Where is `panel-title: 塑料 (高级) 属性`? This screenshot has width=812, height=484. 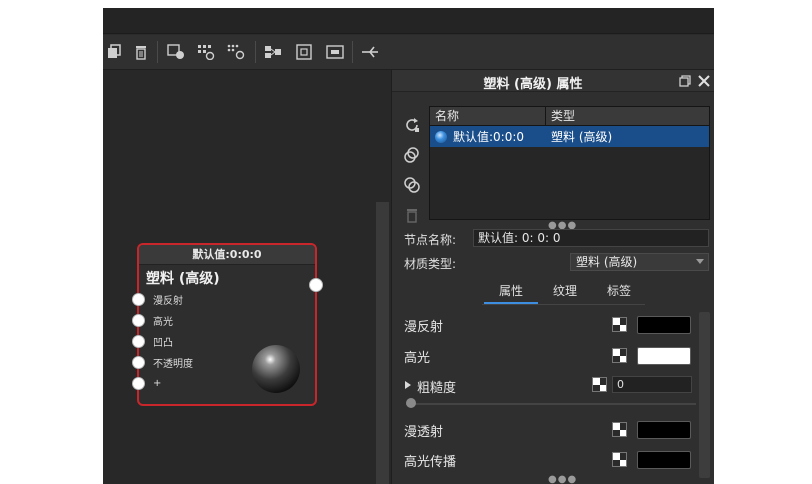
panel-title: 塑料 (高级) 属性 is located at coordinates (533, 84).